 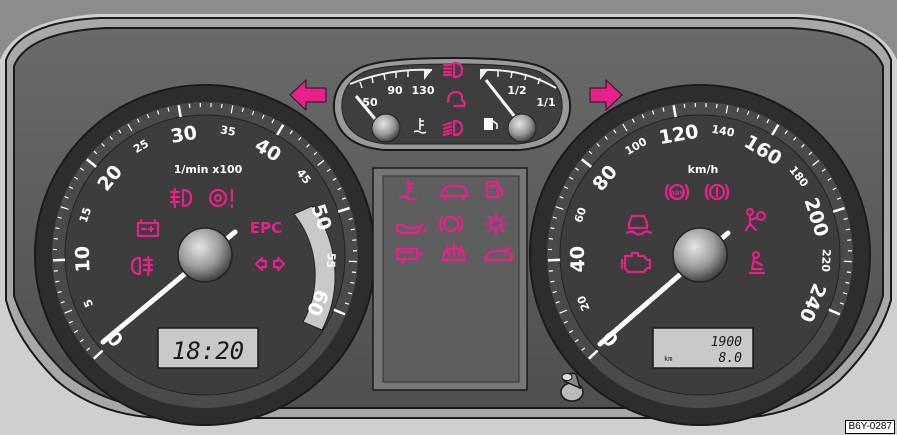 I want to click on odometer-total: 1900, so click(x=726, y=342).